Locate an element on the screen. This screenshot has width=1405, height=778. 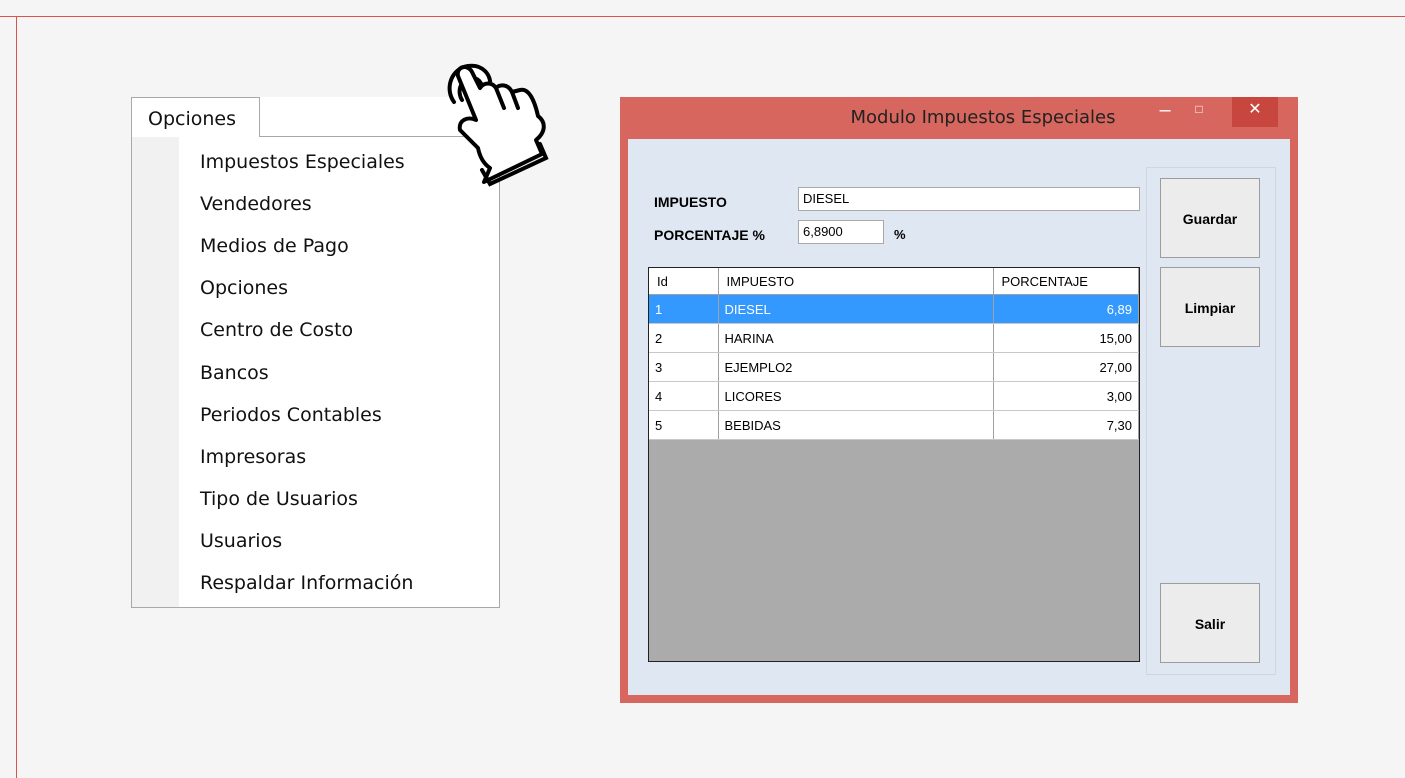
menu-opciones-label: Opciones is located at coordinates (192, 119).